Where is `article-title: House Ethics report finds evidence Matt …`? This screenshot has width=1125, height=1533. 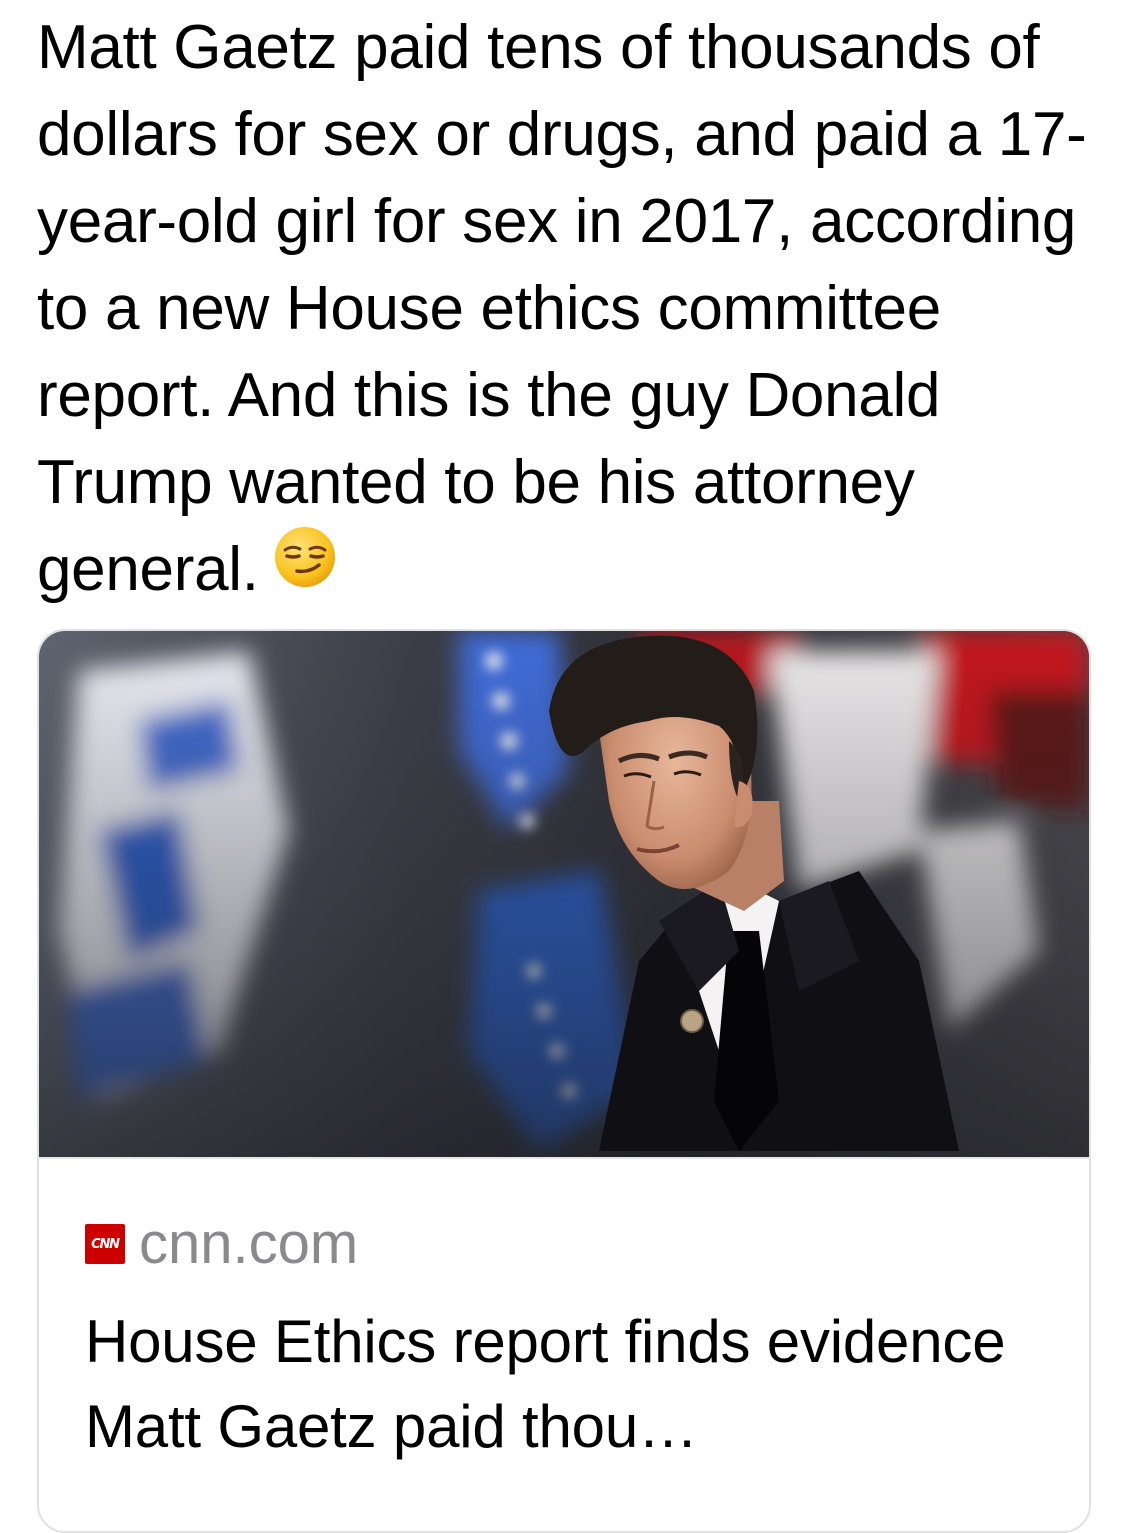 article-title: House Ethics report finds evidence Matt … is located at coordinates (575, 1384).